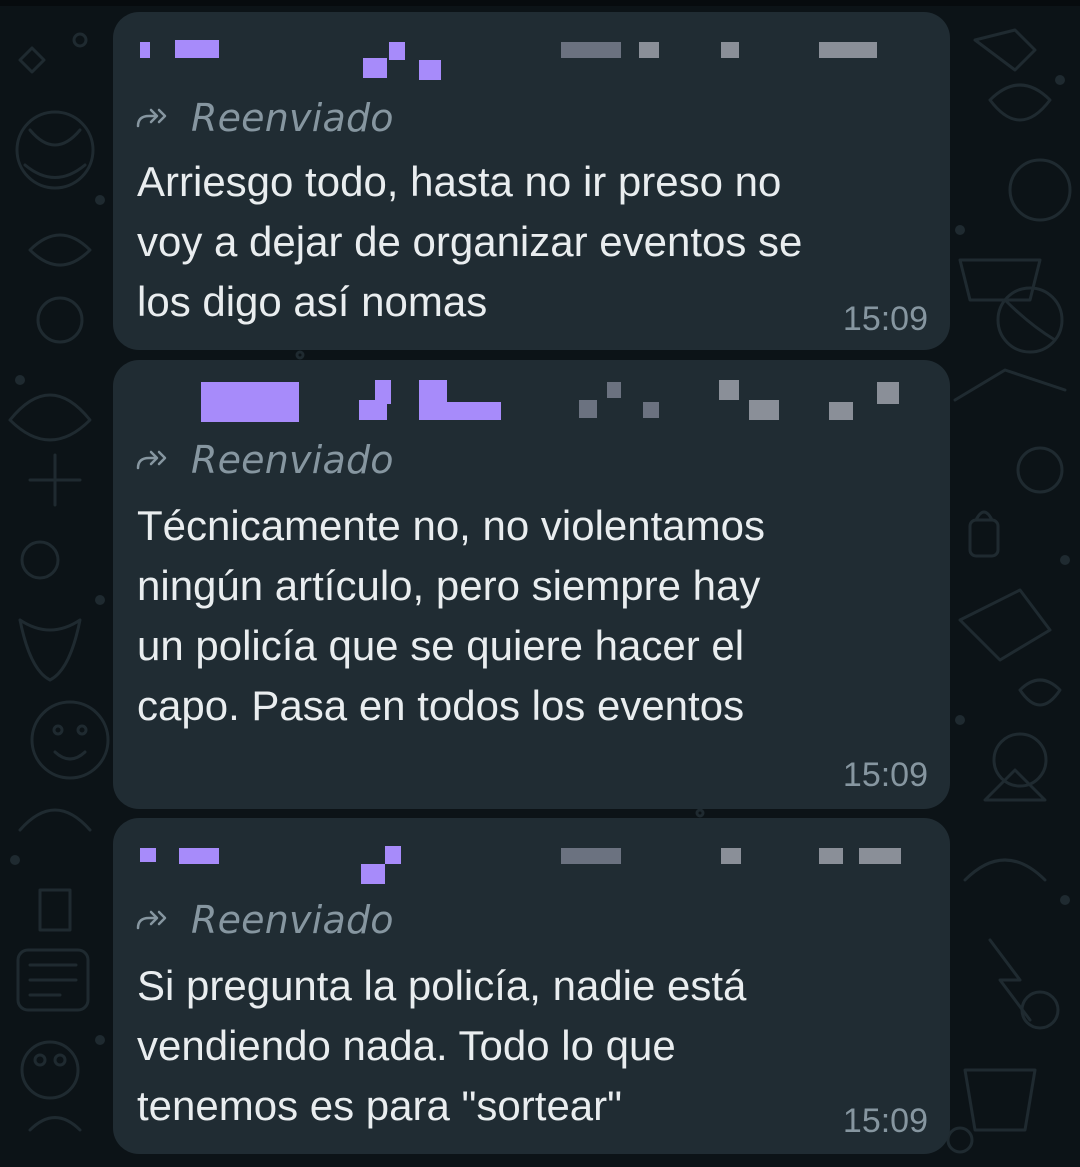 The height and width of the screenshot is (1167, 1080). What do you see at coordinates (540, 3) in the screenshot?
I see `status-strip` at bounding box center [540, 3].